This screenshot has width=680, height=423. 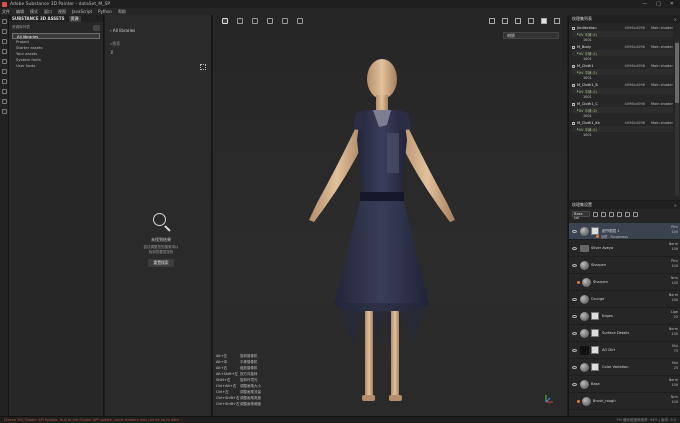 What do you see at coordinates (624, 350) in the screenshot?
I see `layer-row: AO Dirt Mul 75` at bounding box center [624, 350].